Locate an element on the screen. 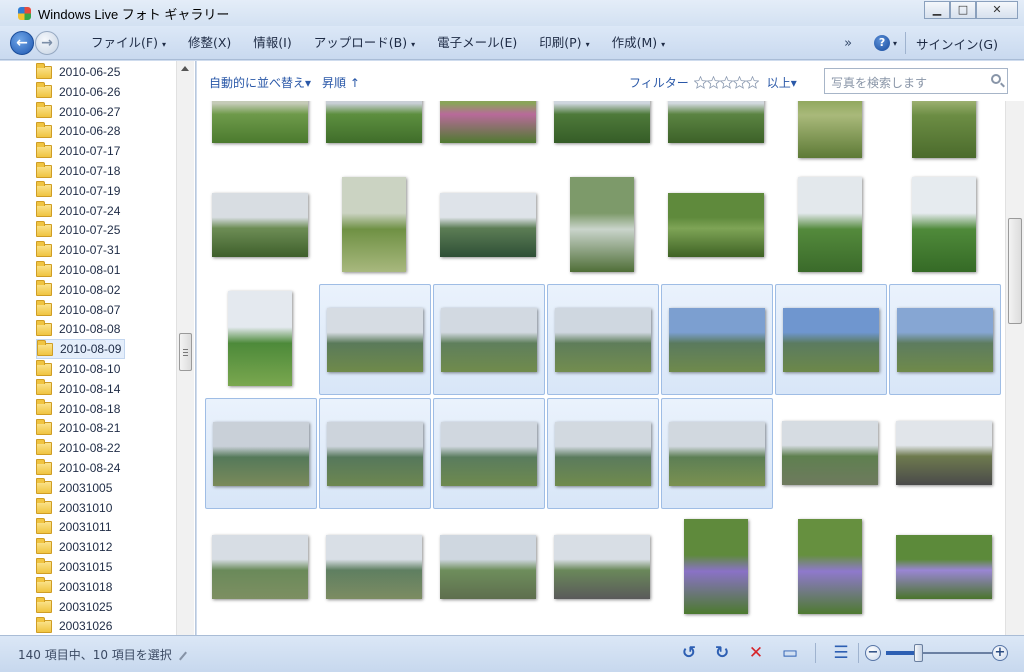  zoom-out-button: − is located at coordinates (873, 653).